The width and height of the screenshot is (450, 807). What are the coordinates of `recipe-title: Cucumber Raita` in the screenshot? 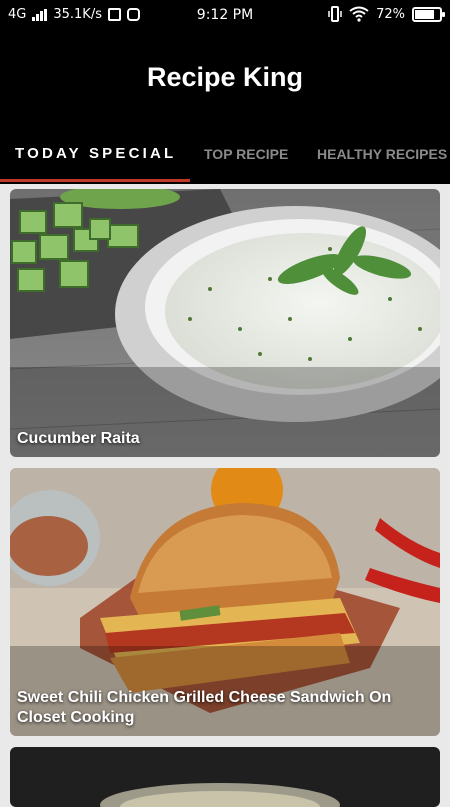 It's located at (78, 438).